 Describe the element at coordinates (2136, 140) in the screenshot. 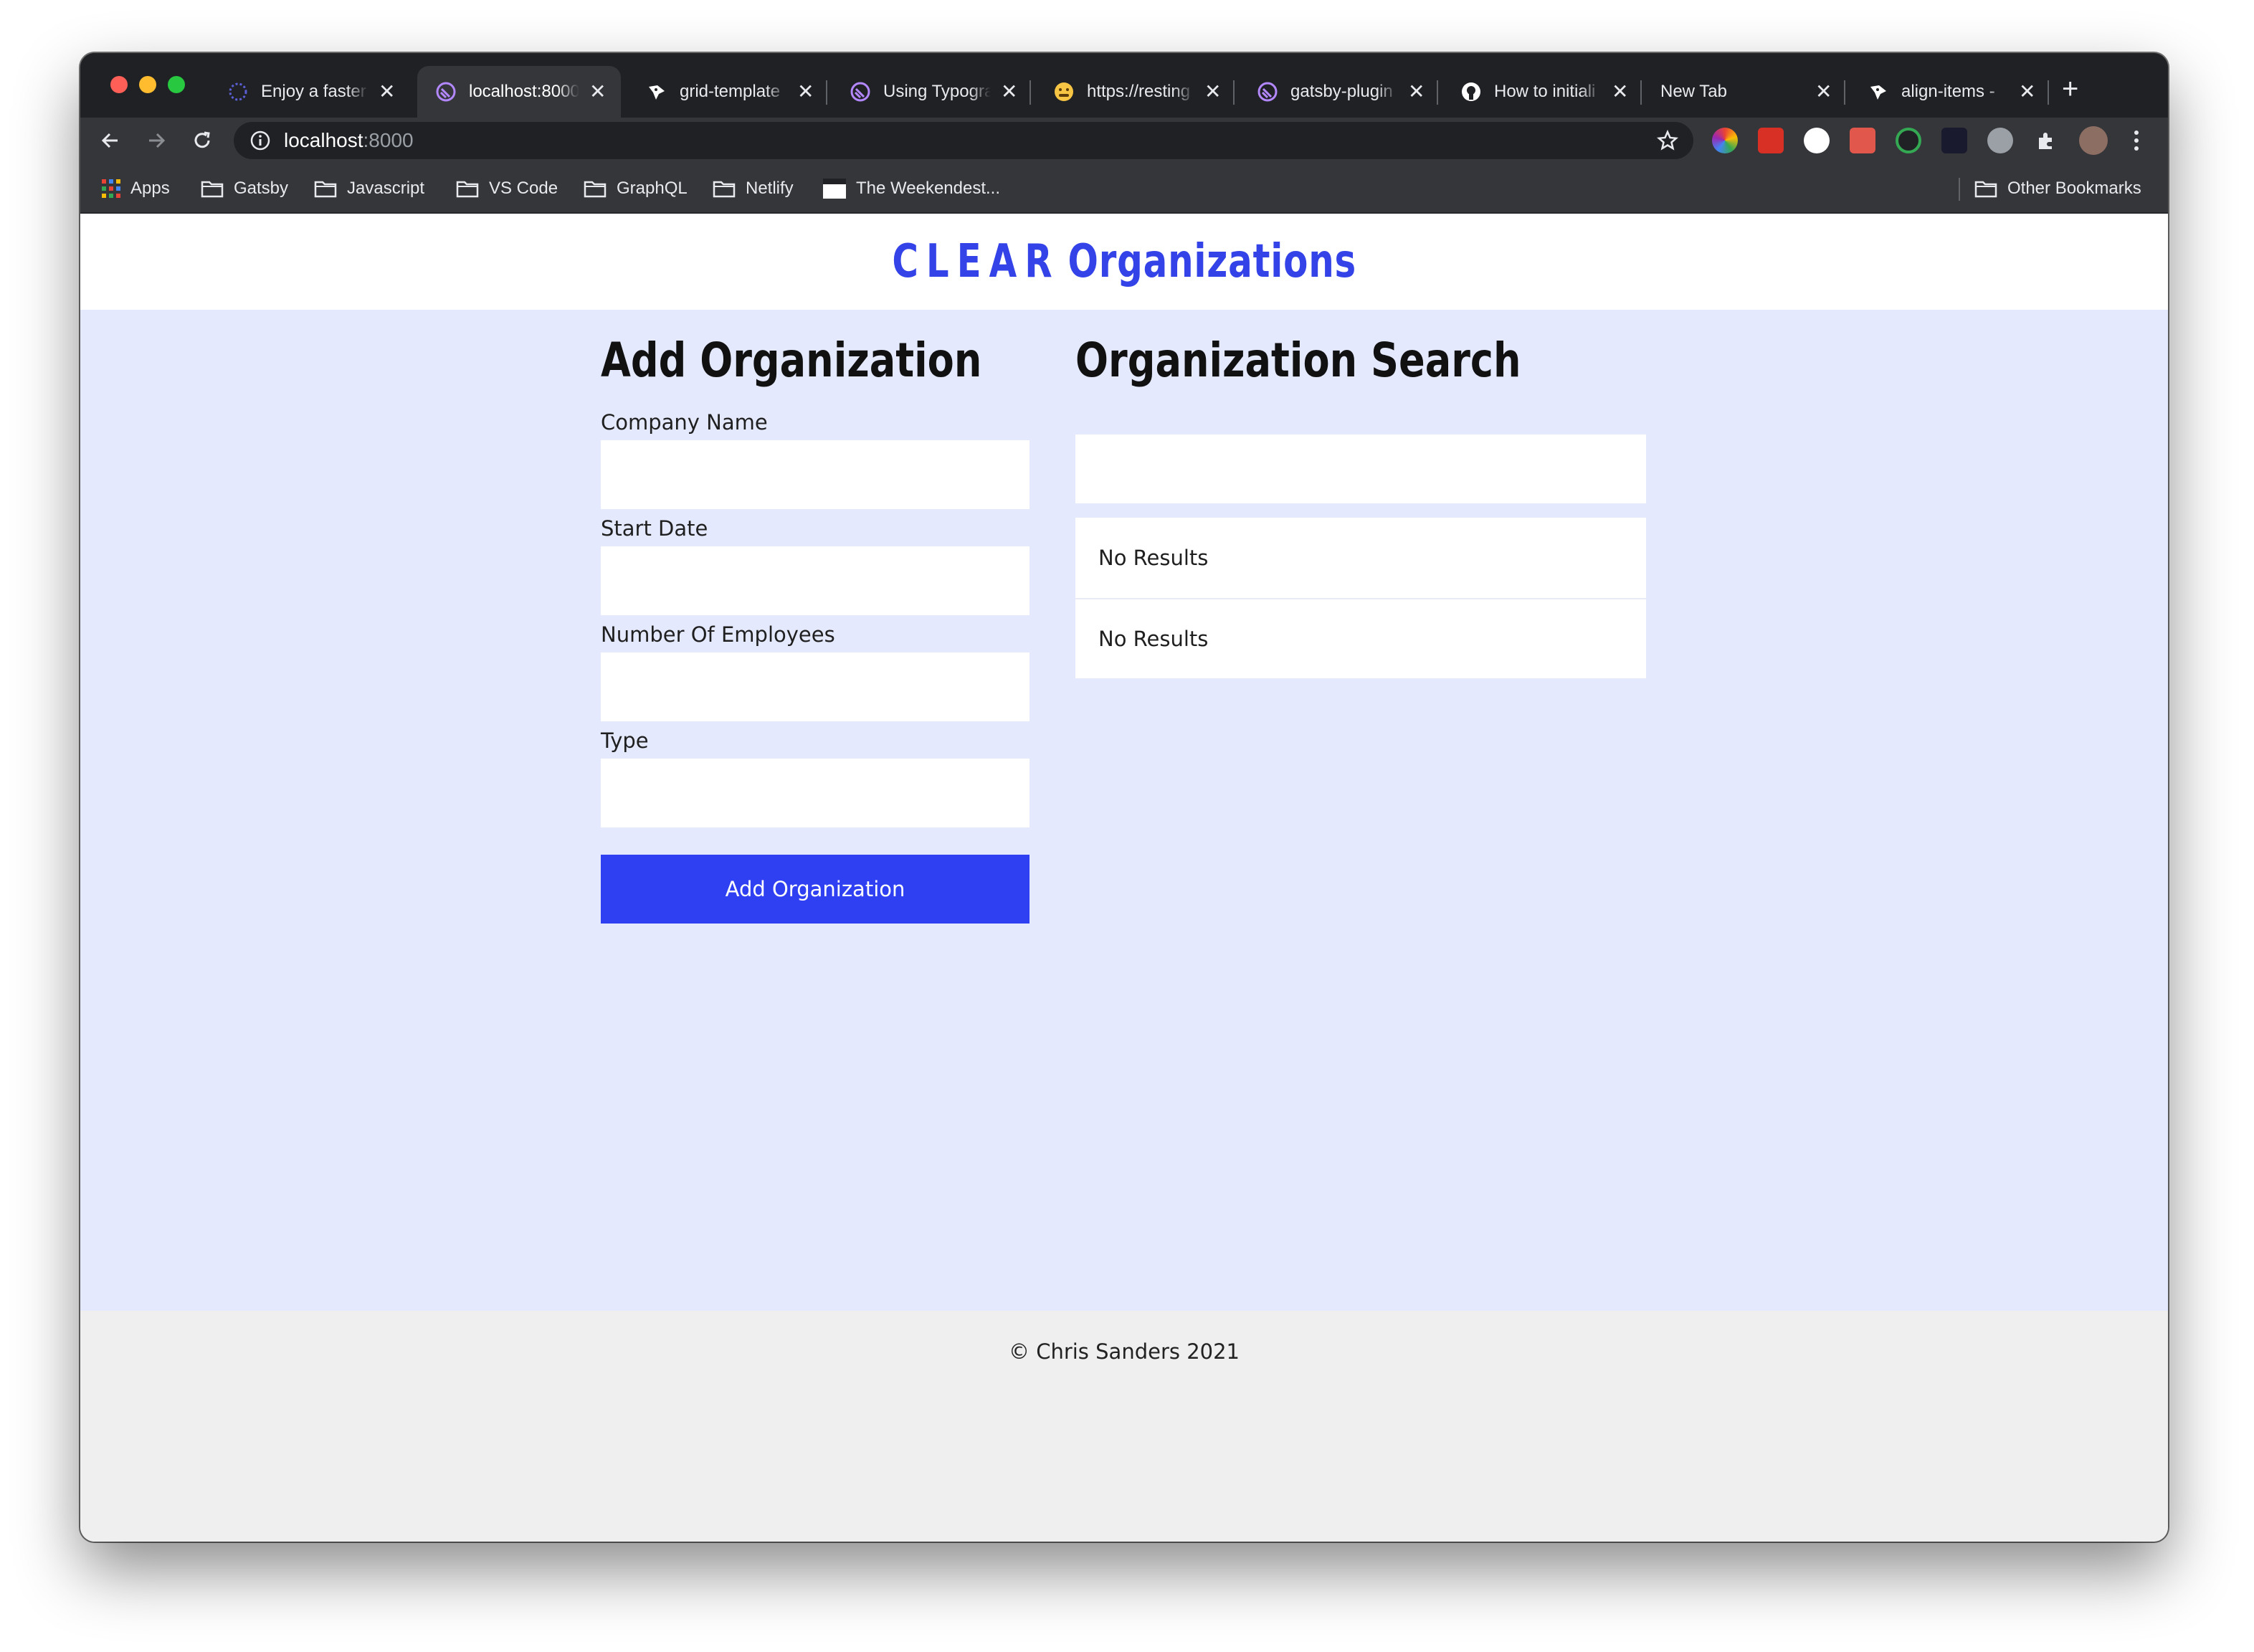

I see `more-menu-icon` at that location.